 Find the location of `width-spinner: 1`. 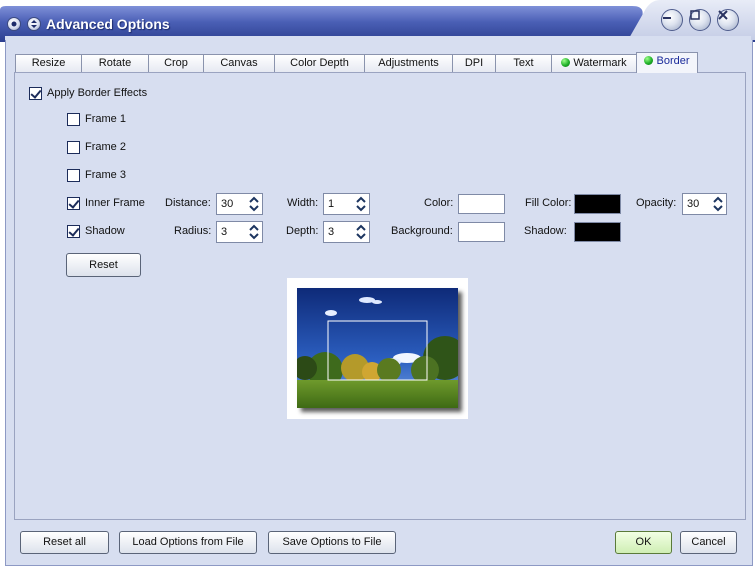

width-spinner: 1 is located at coordinates (346, 204).